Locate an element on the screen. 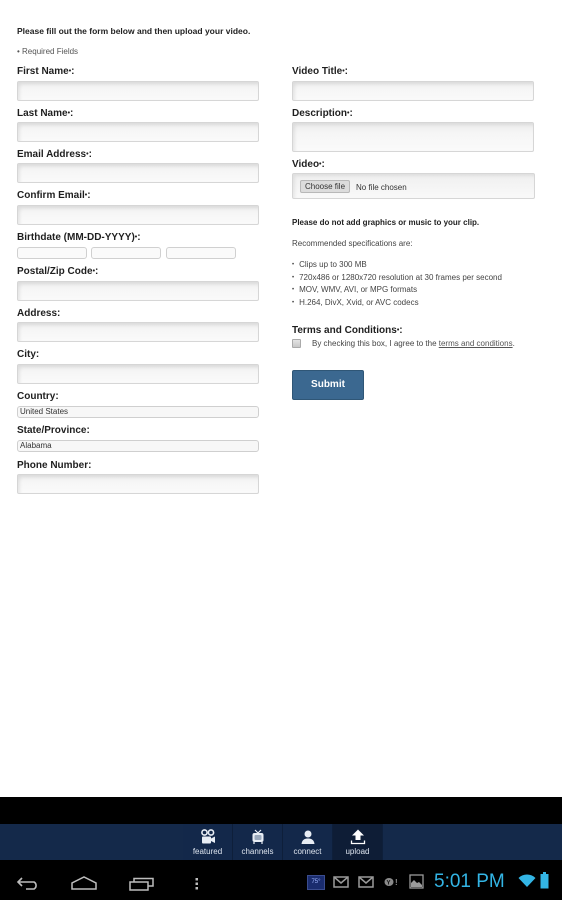  system-navigation-bar: 75° Y ! 5:01 PM is located at coordinates (281, 880).